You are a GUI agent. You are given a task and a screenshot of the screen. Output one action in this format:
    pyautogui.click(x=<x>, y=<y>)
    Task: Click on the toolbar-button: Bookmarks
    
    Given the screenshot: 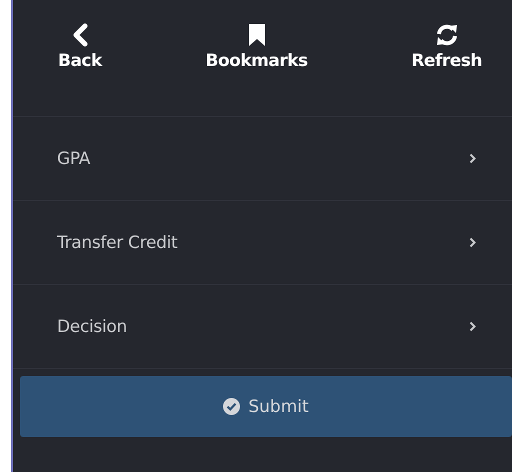 What is the action you would take?
    pyautogui.click(x=257, y=46)
    